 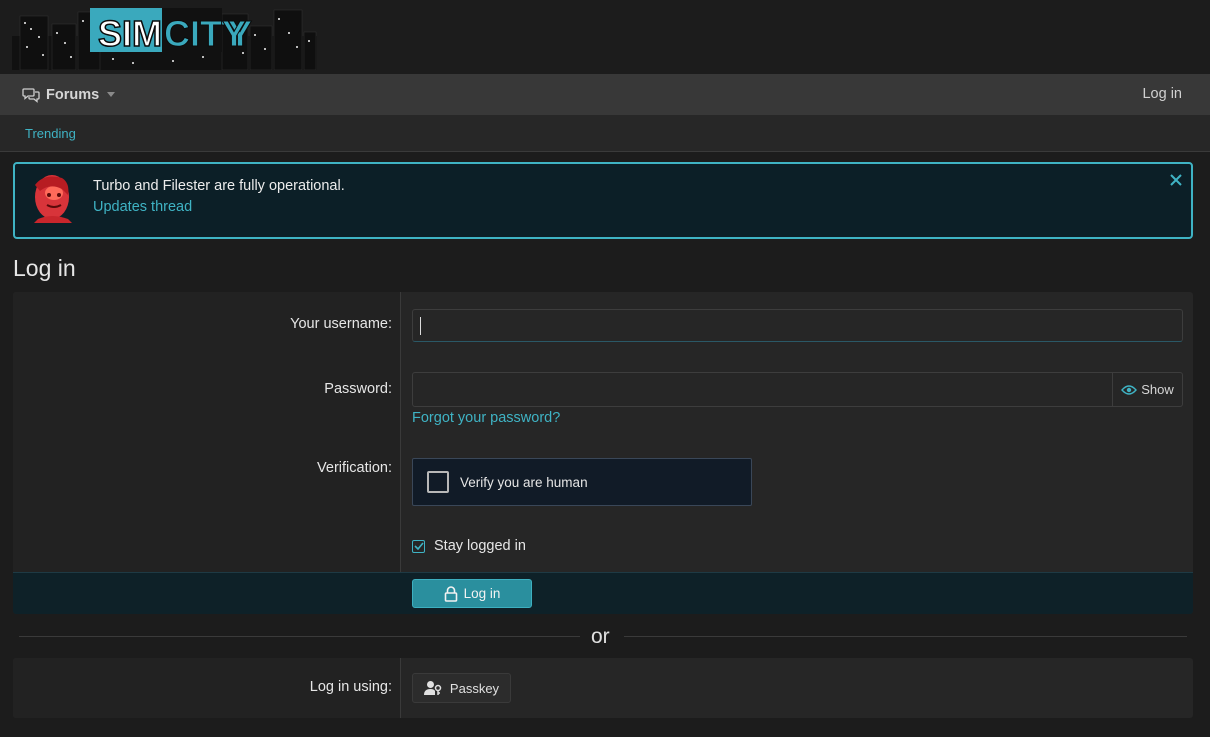 I want to click on show-password-button: Show, so click(x=1147, y=389).